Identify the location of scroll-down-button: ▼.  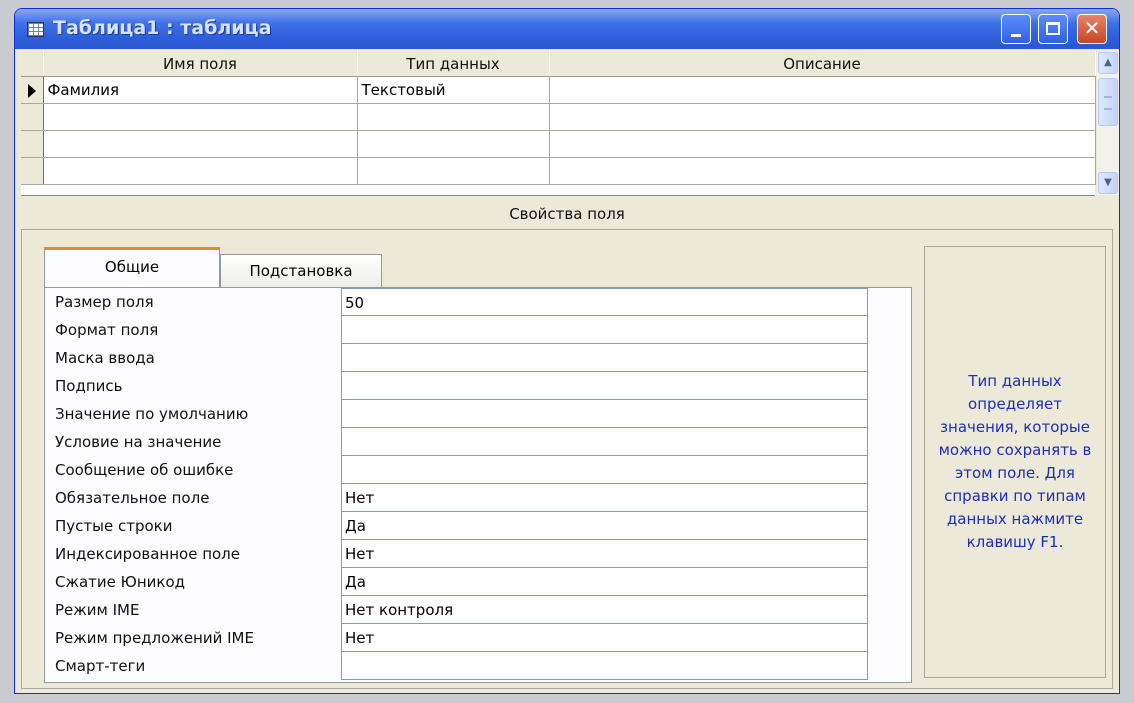
(1108, 183).